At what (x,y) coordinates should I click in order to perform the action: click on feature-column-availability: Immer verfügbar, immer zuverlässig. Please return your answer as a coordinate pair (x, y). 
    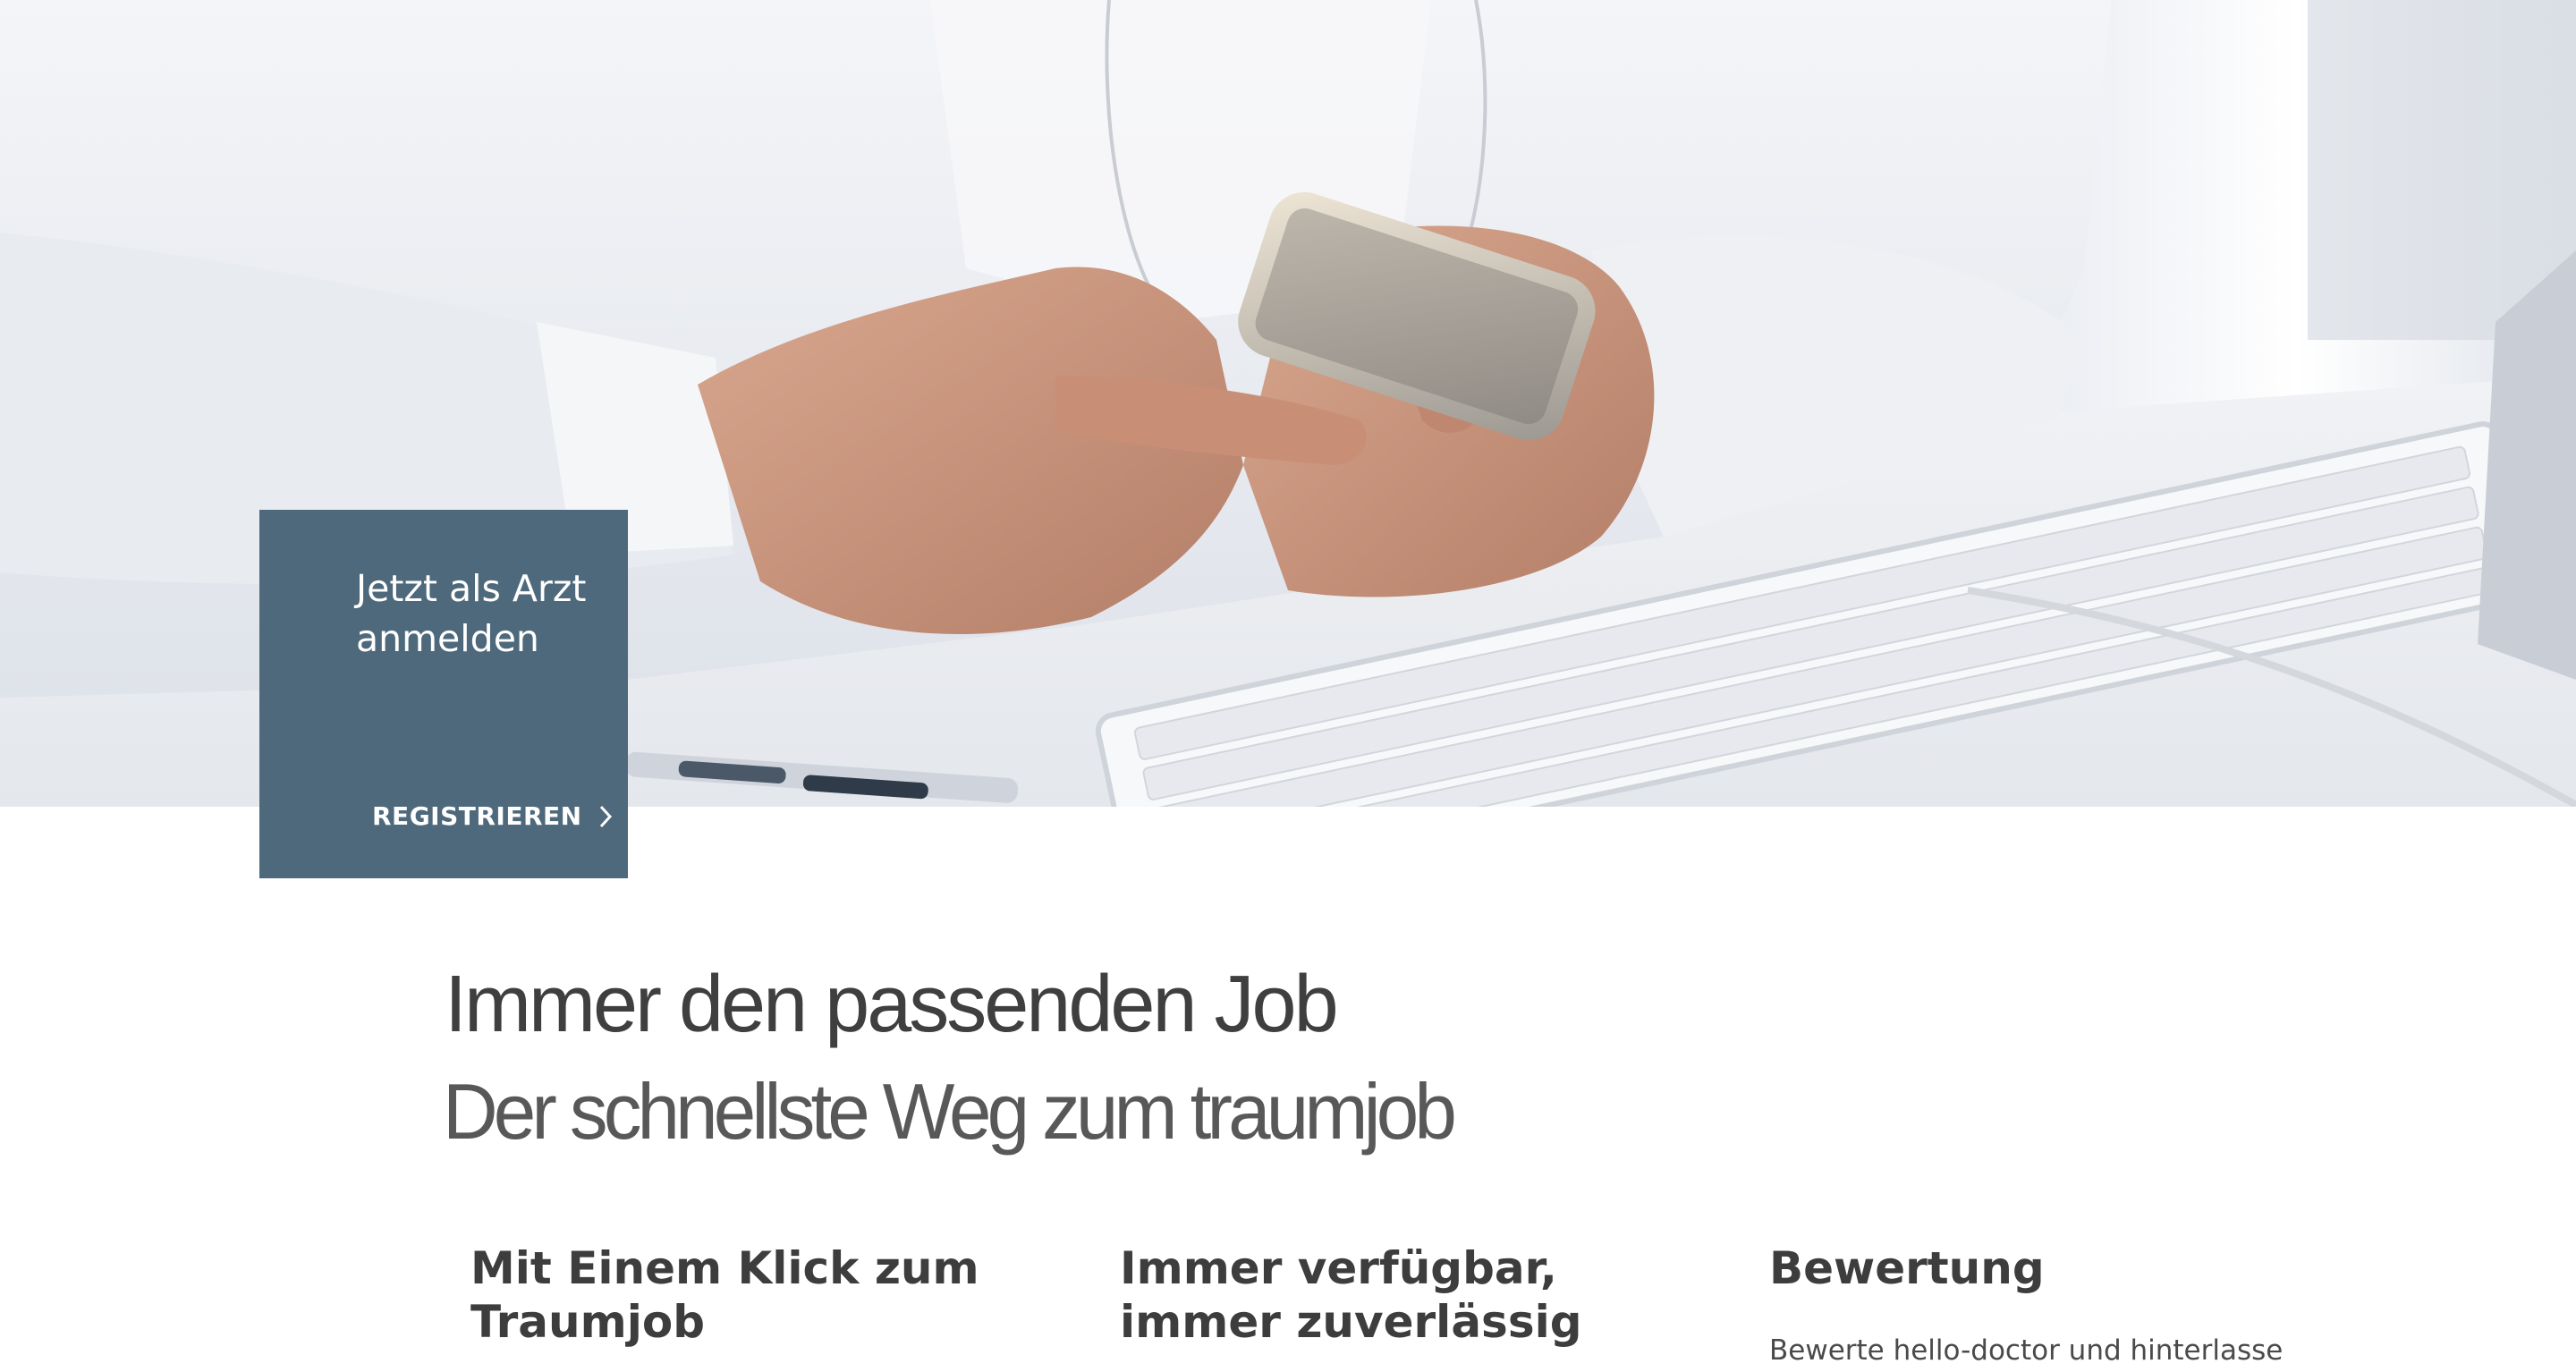
    Looking at the image, I should click on (1406, 1295).